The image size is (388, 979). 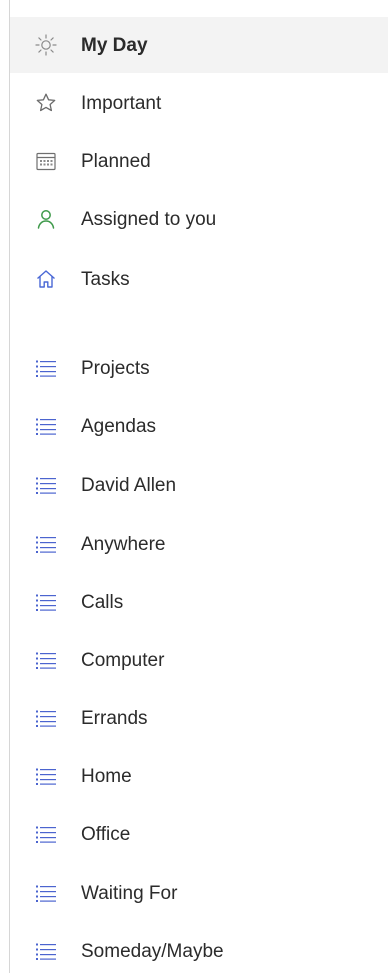 What do you see at coordinates (199, 161) in the screenshot?
I see `nav-item-planned: Planned` at bounding box center [199, 161].